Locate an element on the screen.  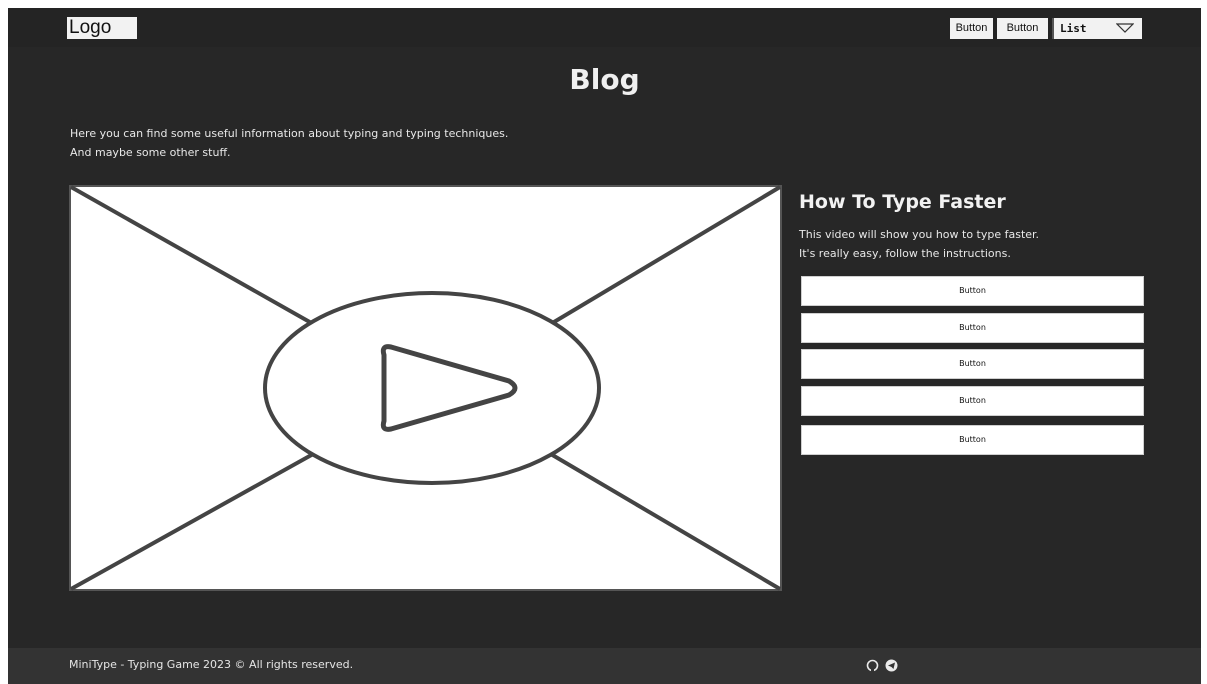
video-title: How To Type Faster is located at coordinates (902, 202).